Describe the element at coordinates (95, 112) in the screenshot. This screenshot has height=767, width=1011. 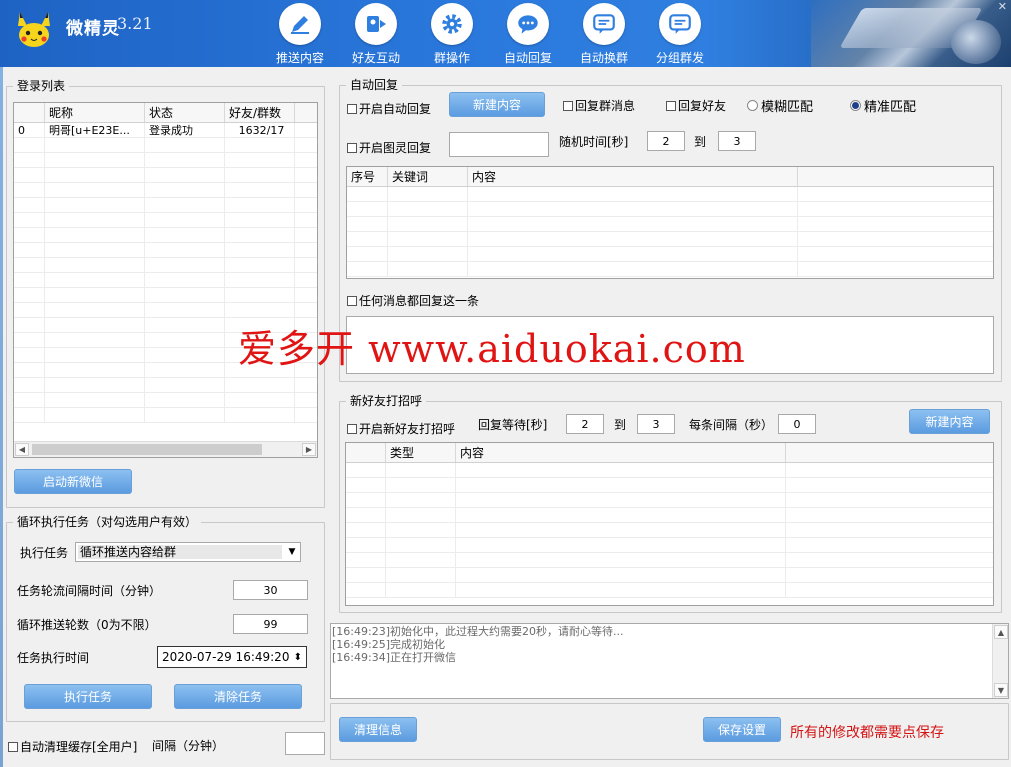
I see `col-nickname: 昵称` at that location.